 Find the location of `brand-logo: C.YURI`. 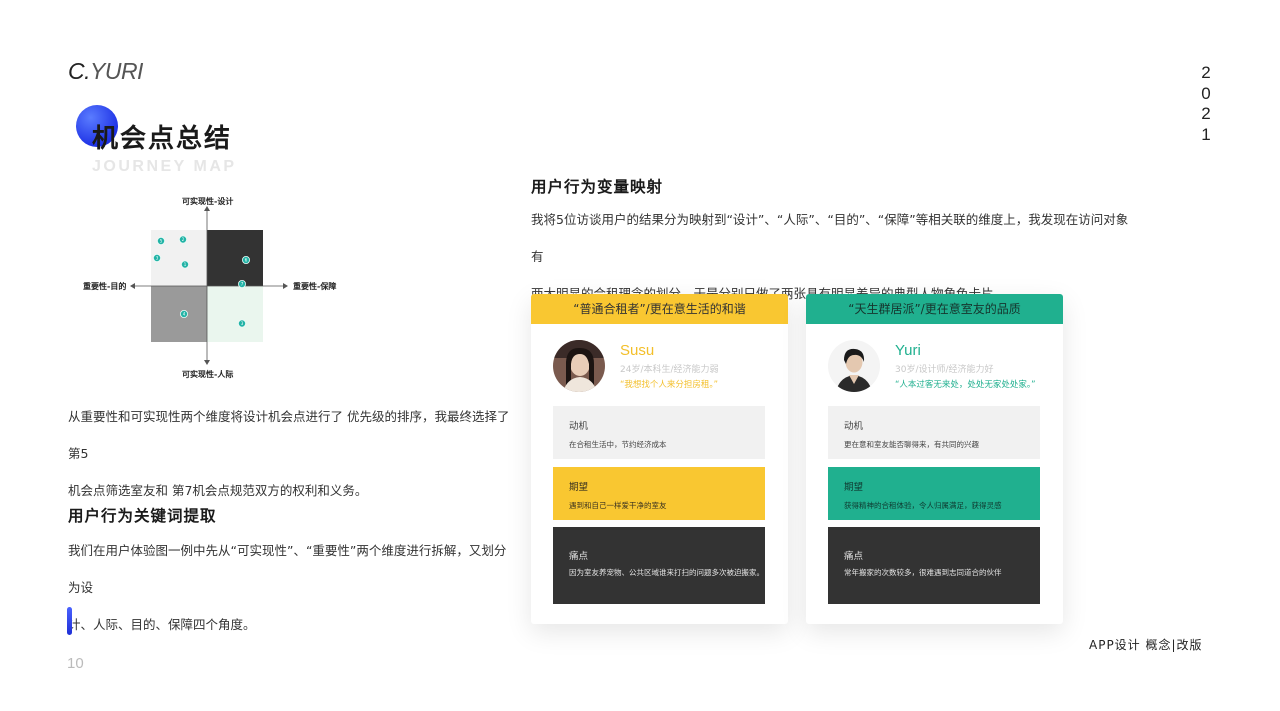

brand-logo: C.YURI is located at coordinates (105, 71).